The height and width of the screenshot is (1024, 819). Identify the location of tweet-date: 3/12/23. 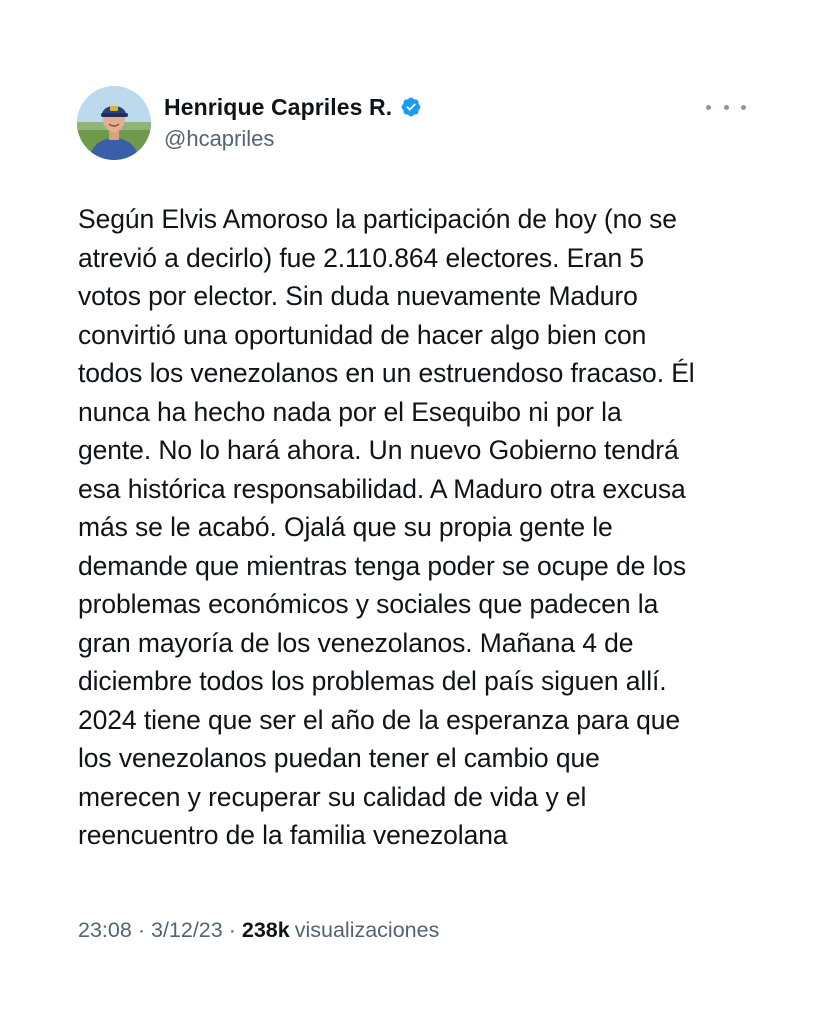
(187, 930).